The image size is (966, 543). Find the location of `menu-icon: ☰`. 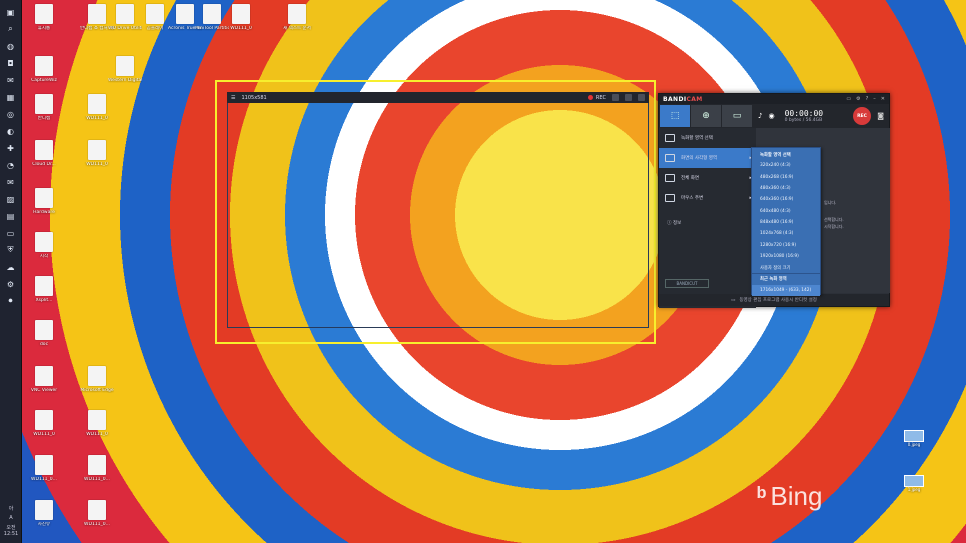

menu-icon: ☰ is located at coordinates (233, 98).